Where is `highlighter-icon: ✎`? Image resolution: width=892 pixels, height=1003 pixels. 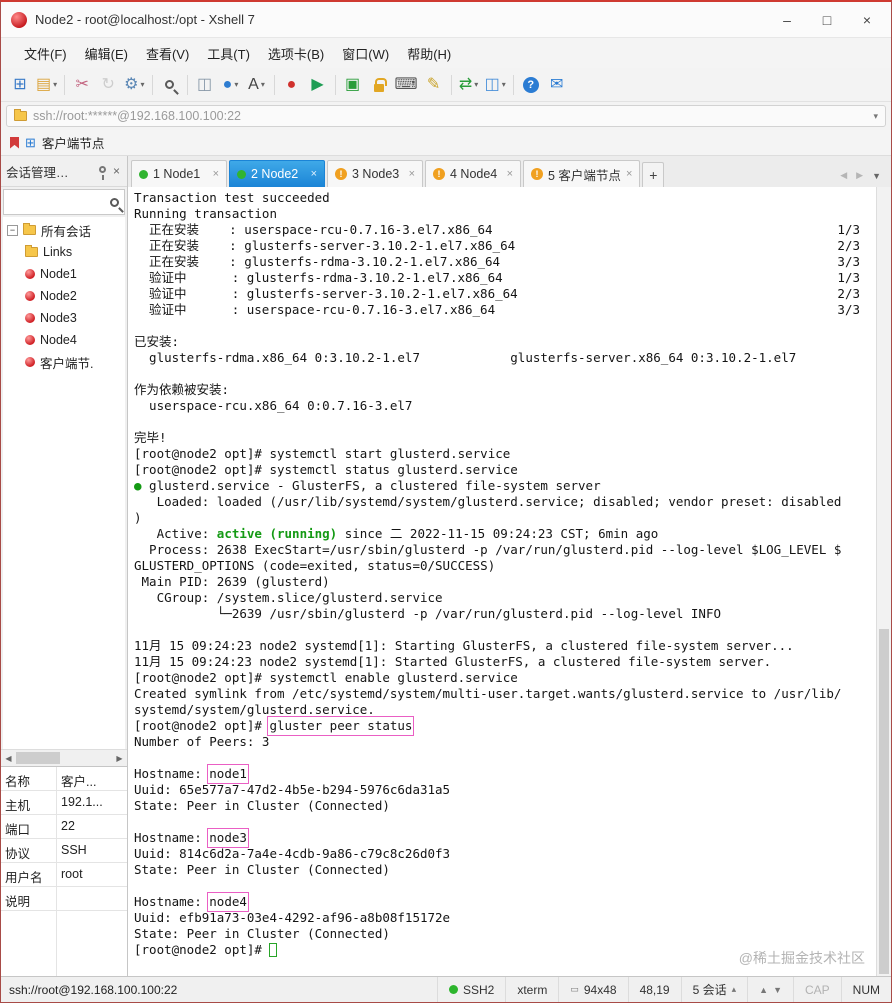 highlighter-icon: ✎ is located at coordinates (434, 84).